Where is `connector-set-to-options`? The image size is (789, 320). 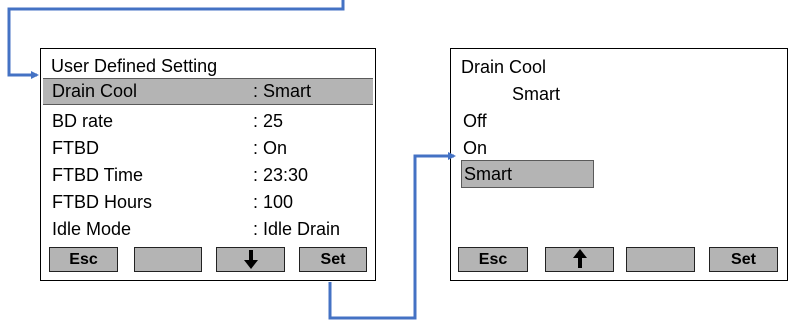
connector-set-to-options is located at coordinates (392, 236).